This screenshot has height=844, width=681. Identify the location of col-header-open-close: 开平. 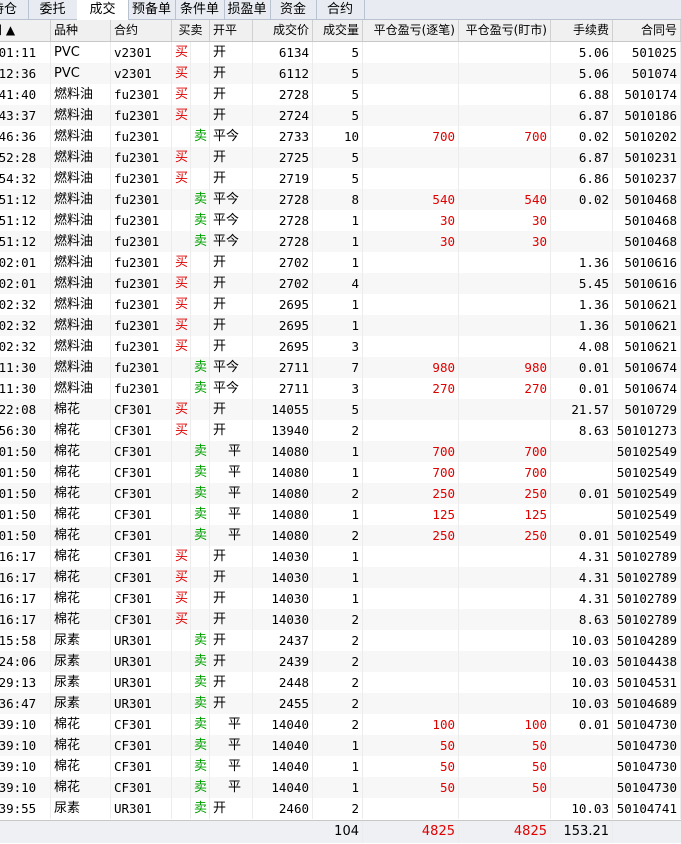
(231, 30).